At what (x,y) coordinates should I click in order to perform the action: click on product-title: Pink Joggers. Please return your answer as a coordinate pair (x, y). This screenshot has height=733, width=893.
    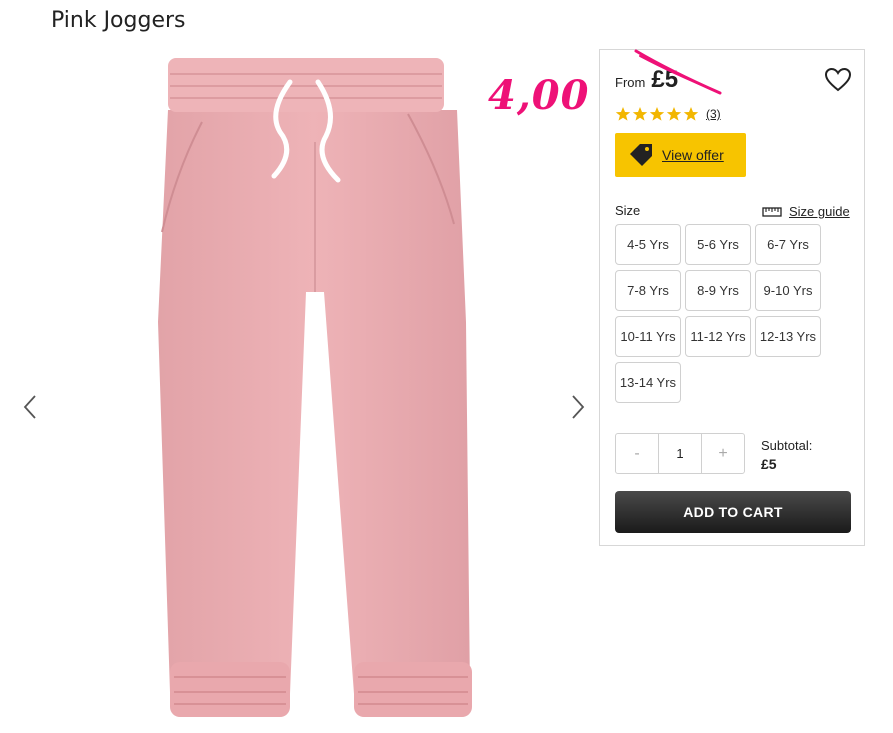
    Looking at the image, I should click on (118, 20).